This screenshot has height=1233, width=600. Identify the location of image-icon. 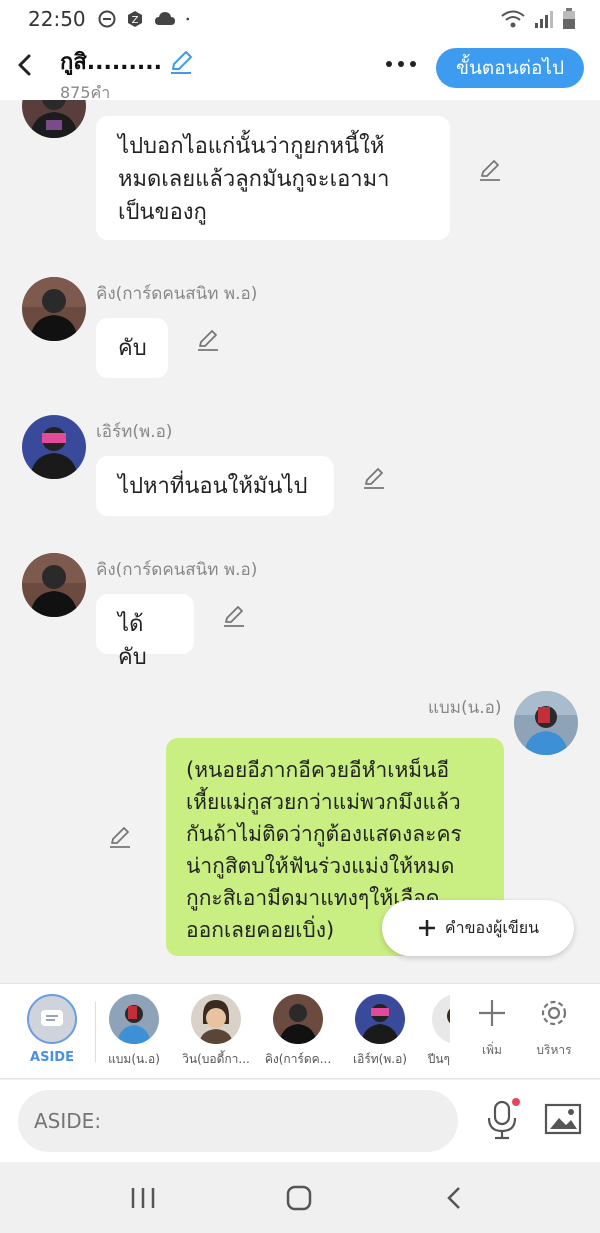
(563, 1119).